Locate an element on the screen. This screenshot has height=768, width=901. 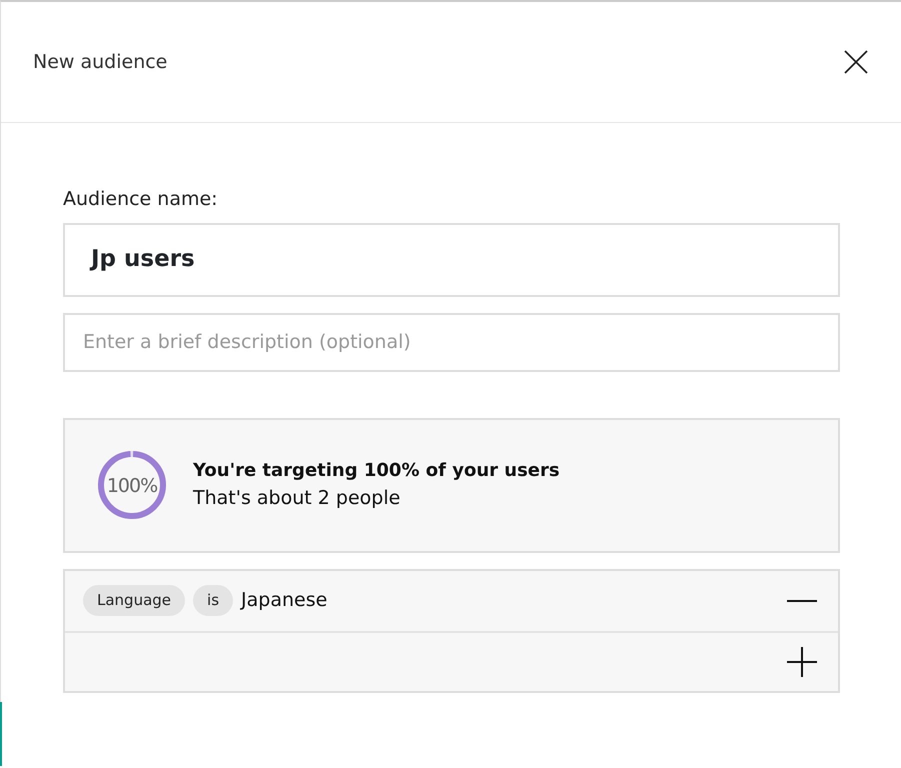
operator-tag: is is located at coordinates (213, 600).